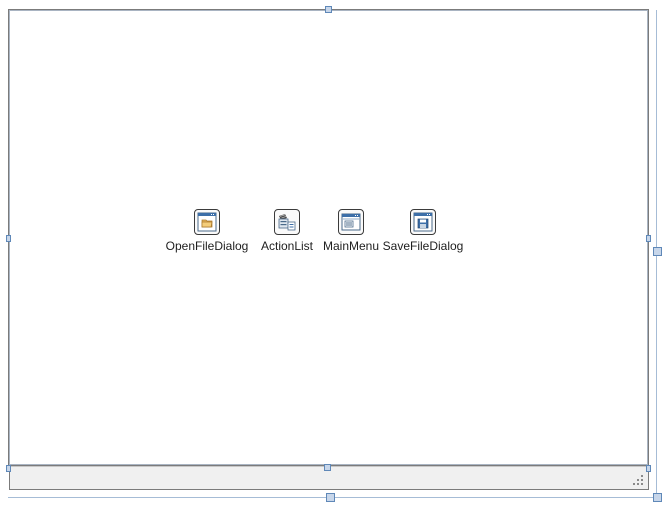 The width and height of the screenshot is (667, 510). I want to click on open-file-dialog-icon, so click(207, 222).